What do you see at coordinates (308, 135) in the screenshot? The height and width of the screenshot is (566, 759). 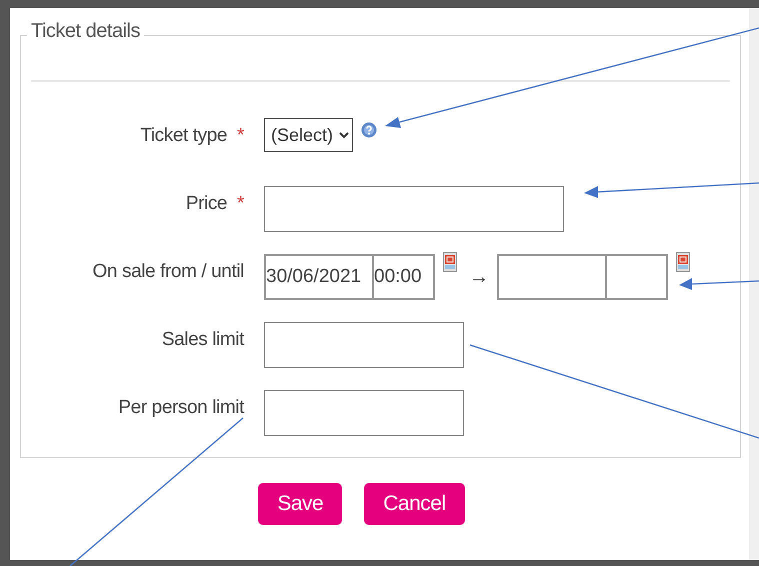 I see `ticket-type-dropdown: (Select)` at bounding box center [308, 135].